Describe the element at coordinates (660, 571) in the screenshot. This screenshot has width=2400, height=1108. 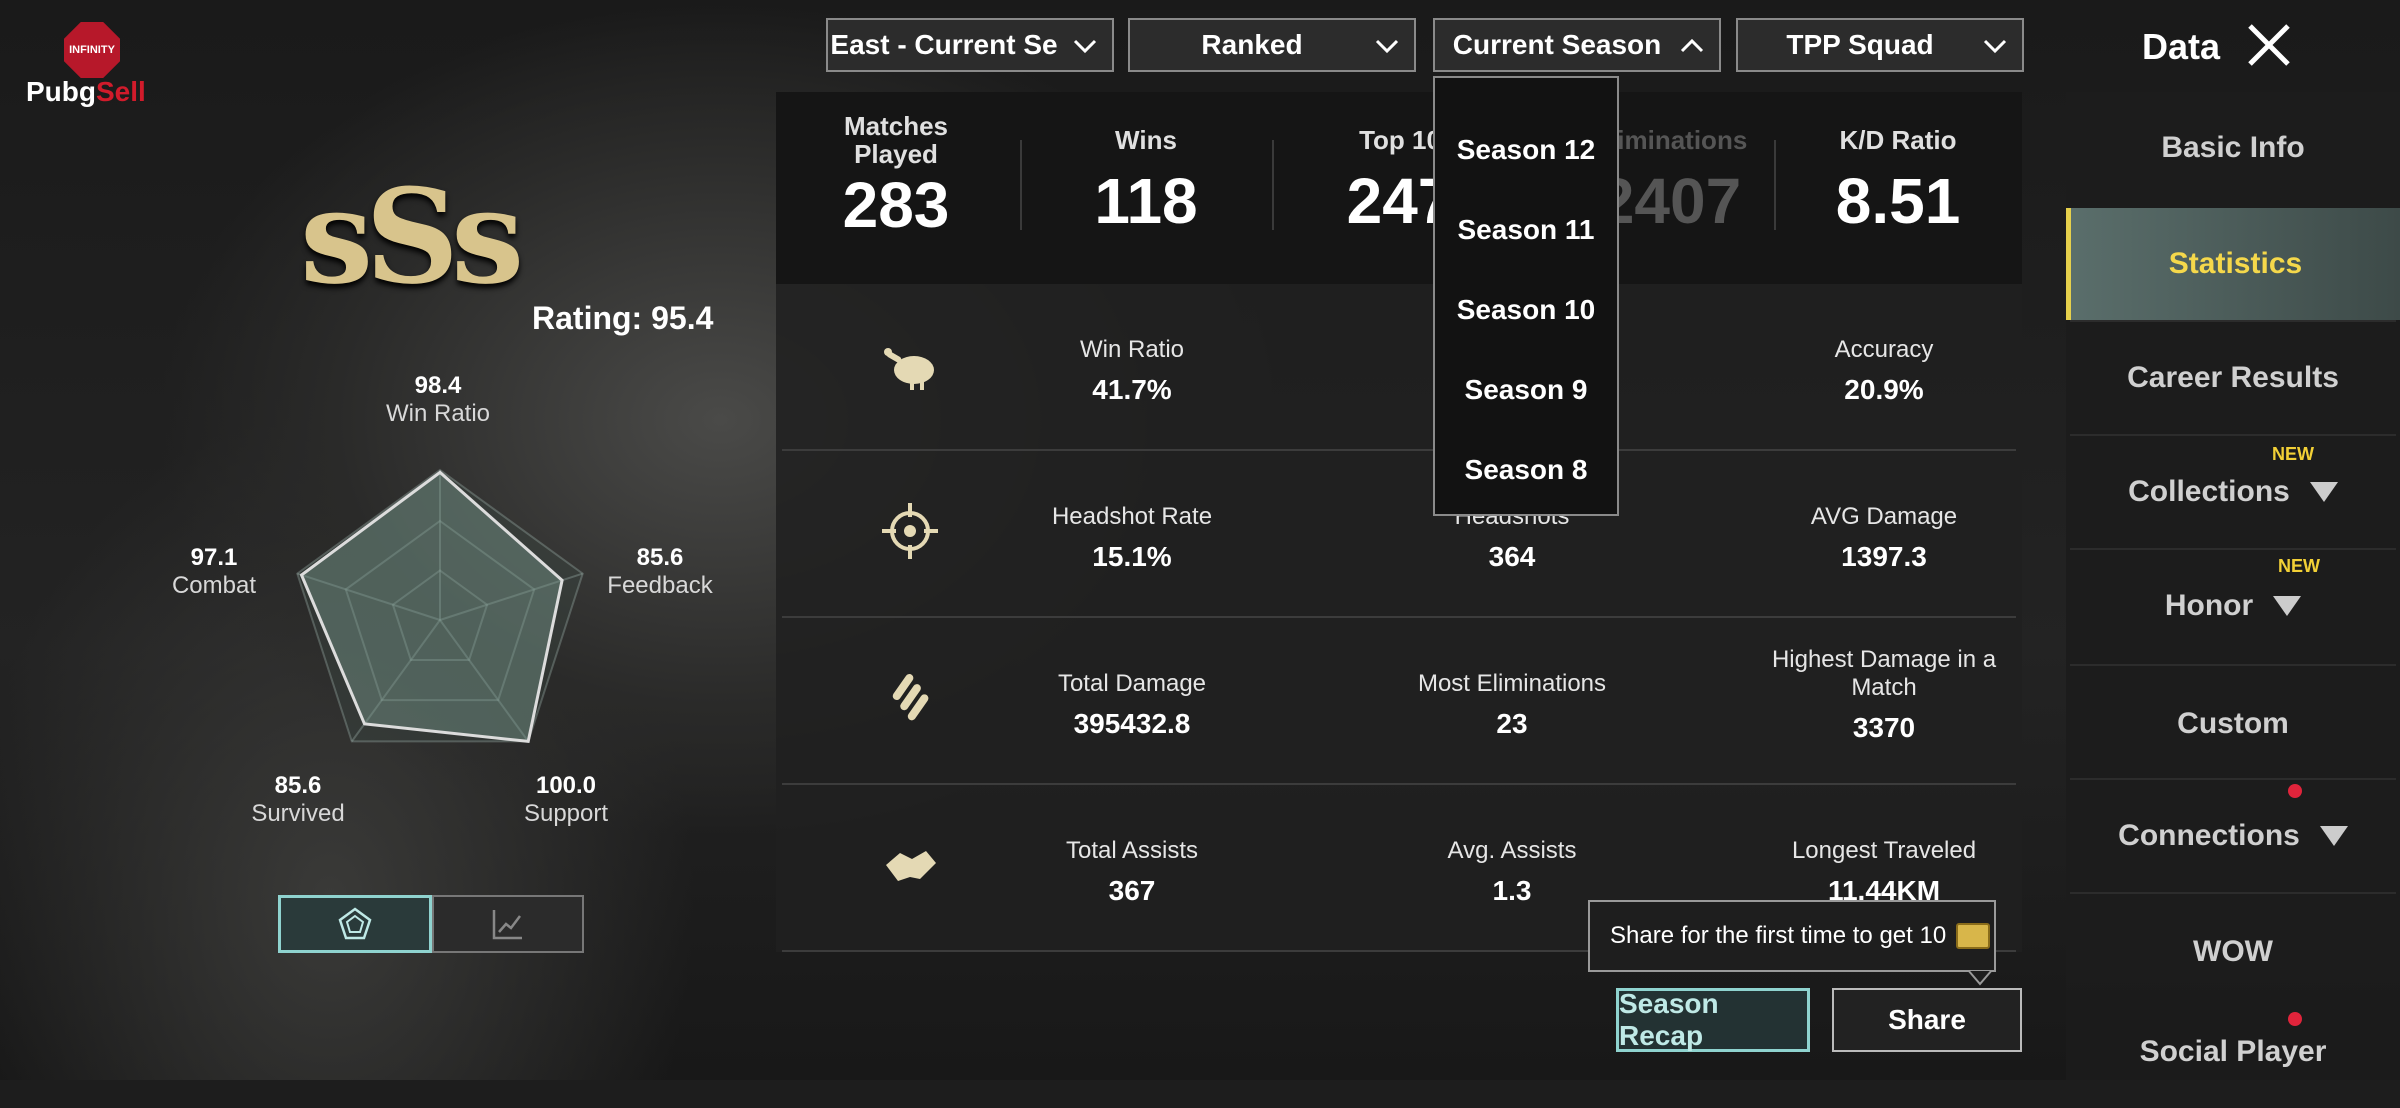
I see `radar-label-feedback: 85.6 Feedback` at that location.